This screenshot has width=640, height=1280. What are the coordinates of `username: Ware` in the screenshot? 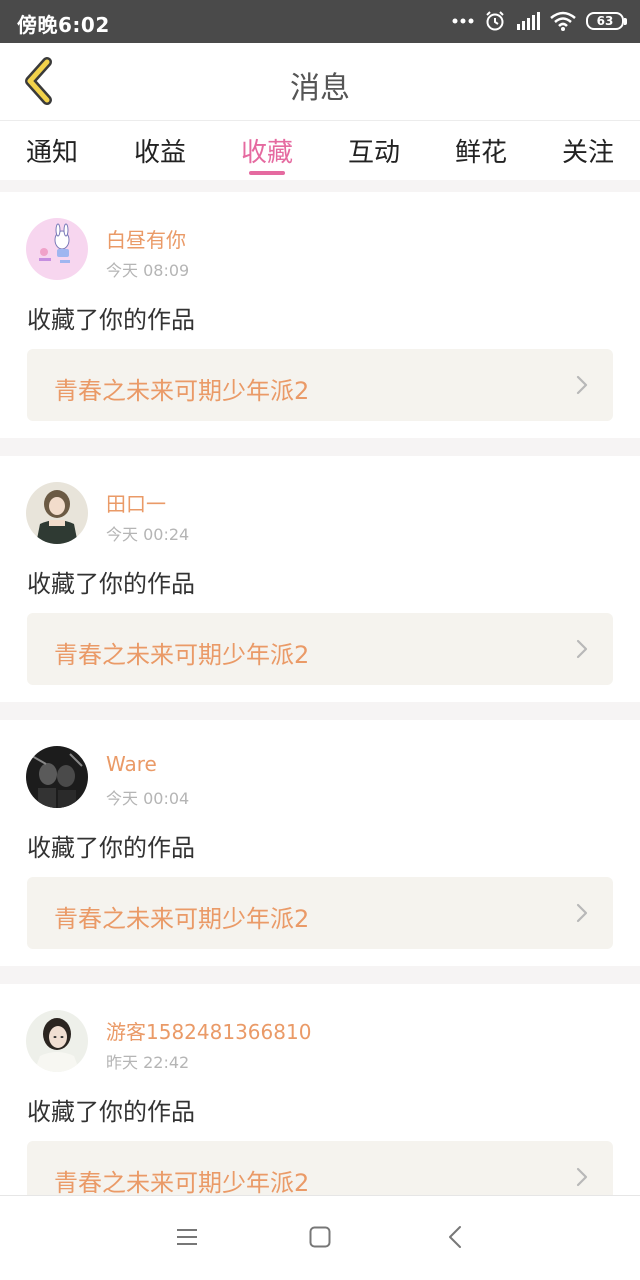 It's located at (131, 764).